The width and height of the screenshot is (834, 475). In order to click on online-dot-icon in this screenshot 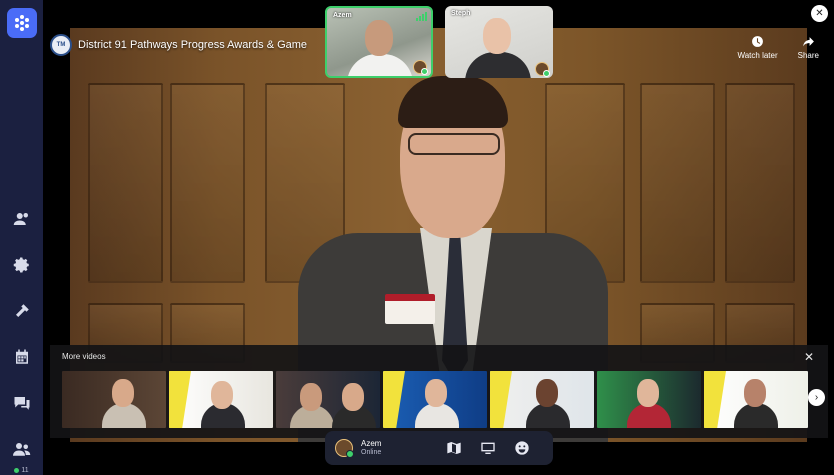, I will do `click(17, 470)`.